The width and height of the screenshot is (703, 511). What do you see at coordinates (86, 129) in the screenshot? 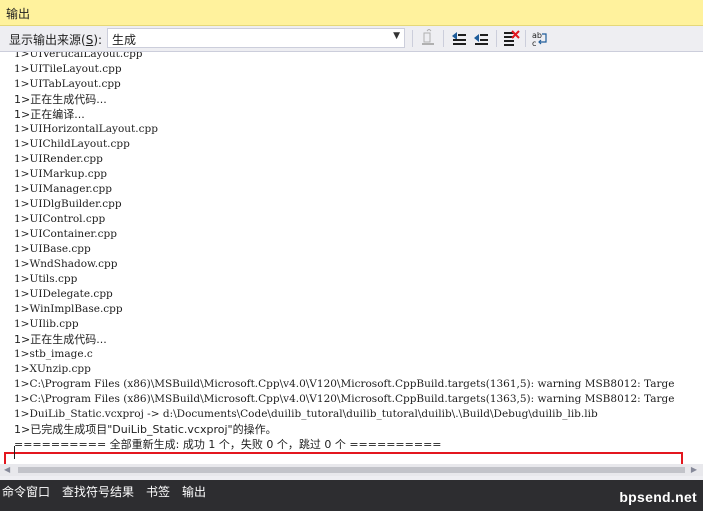
I see `output-line: 1>UIHorizontalLayout.cpp` at bounding box center [86, 129].